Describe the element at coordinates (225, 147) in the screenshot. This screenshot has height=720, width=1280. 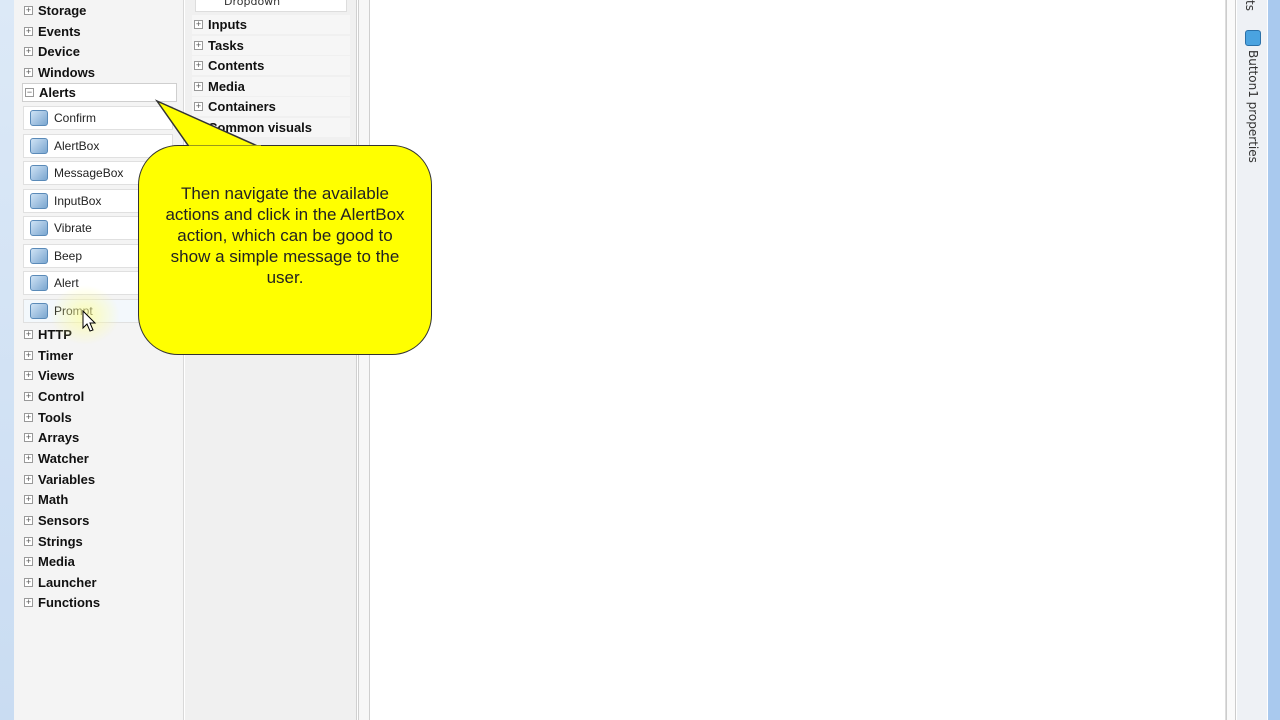
I see `tail-joint` at that location.